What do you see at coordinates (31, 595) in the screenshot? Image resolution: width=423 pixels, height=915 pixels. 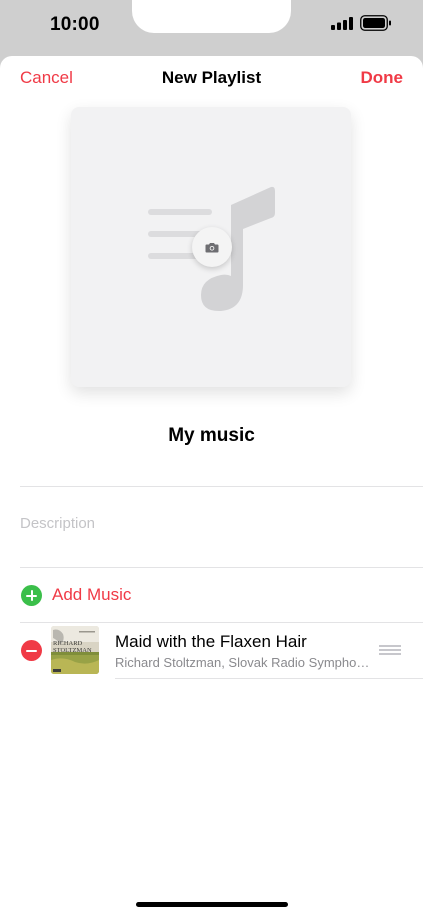 I see `add-icon` at bounding box center [31, 595].